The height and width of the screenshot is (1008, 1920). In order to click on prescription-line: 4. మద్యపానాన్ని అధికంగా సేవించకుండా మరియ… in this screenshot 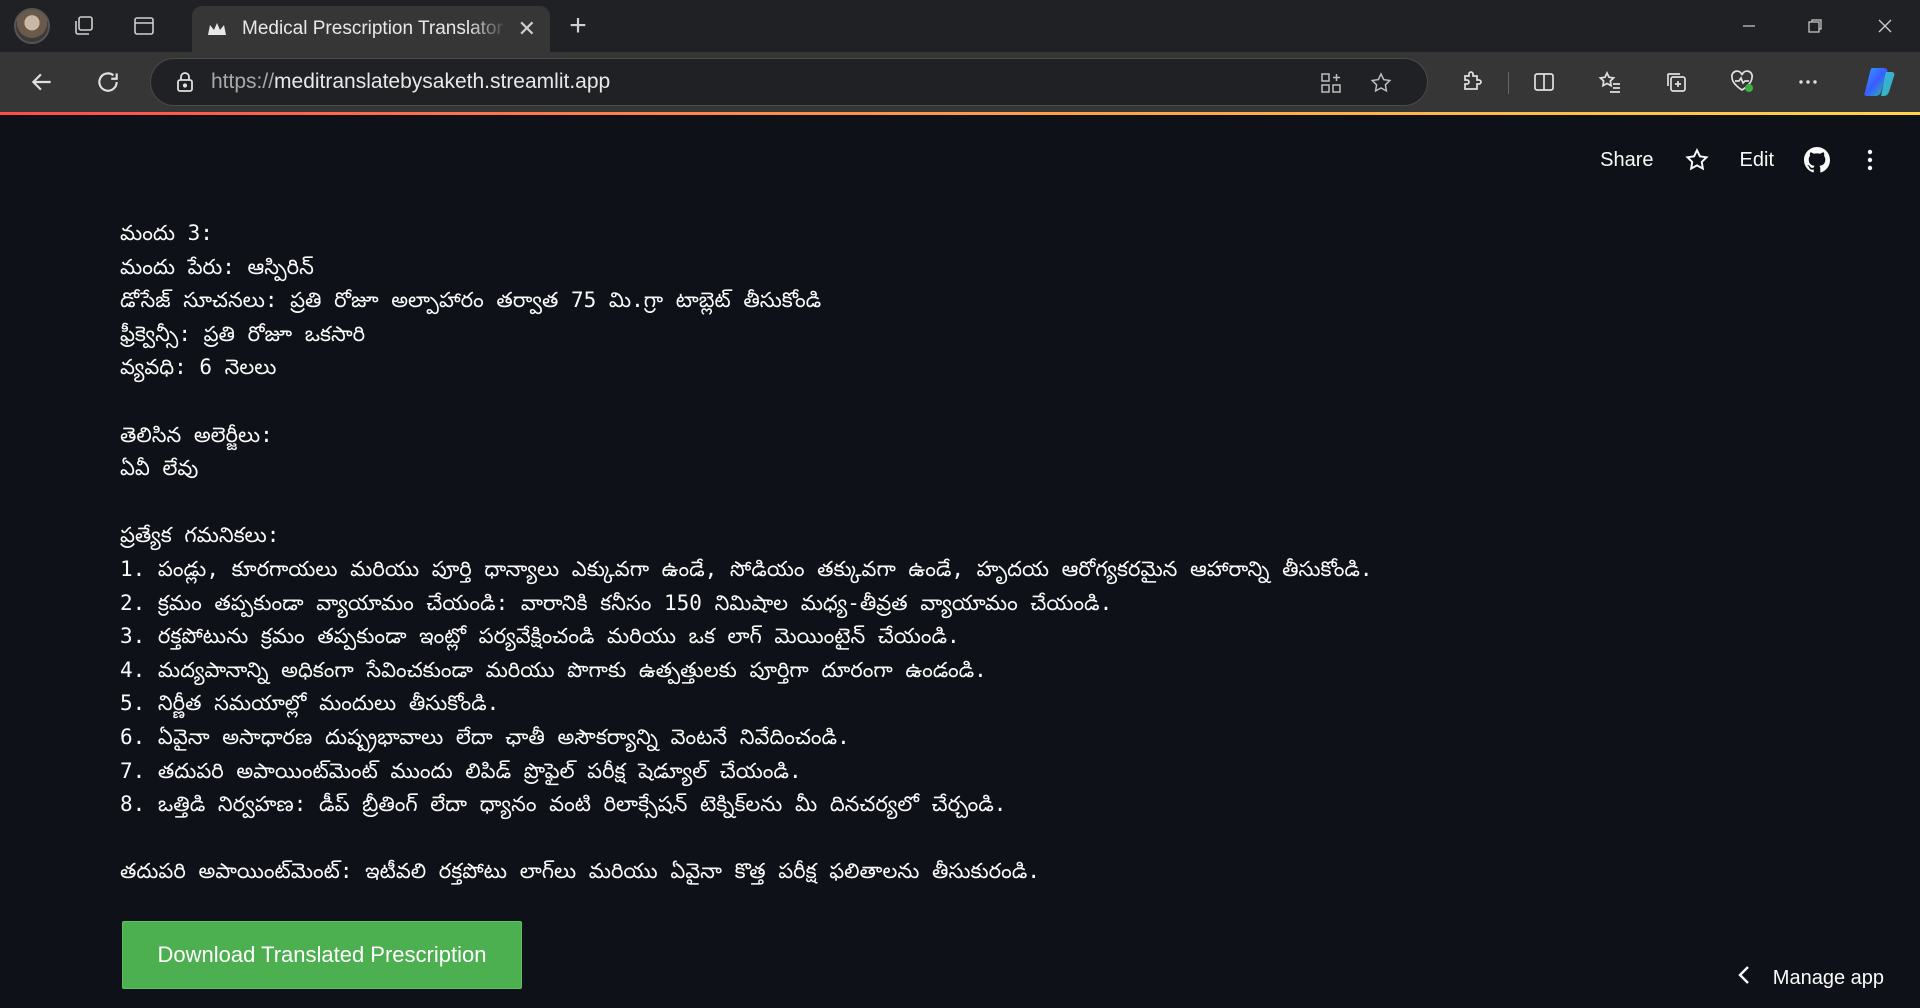, I will do `click(553, 669)`.